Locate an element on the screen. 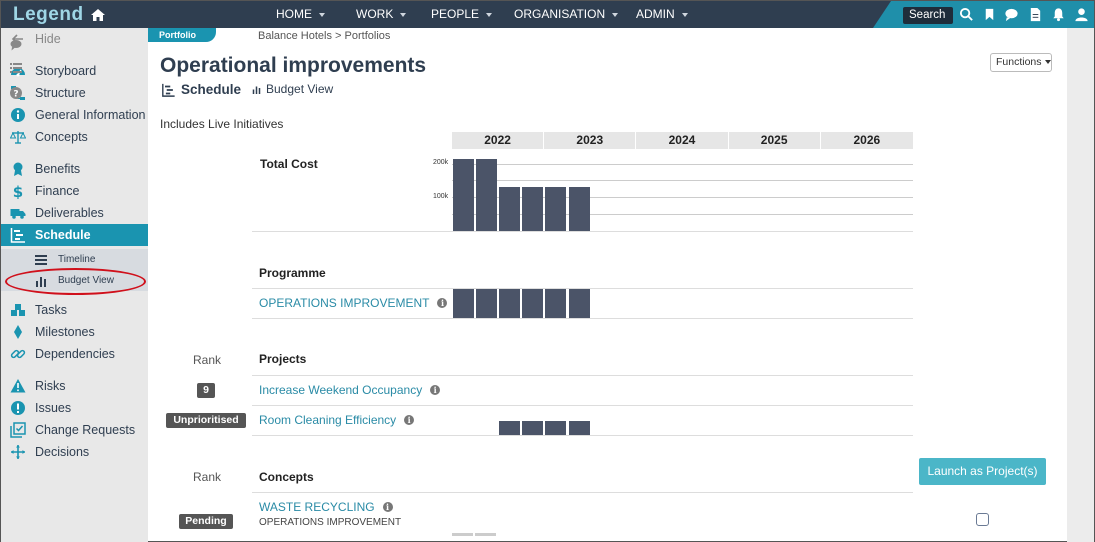  sidebar-item-risks: Risks is located at coordinates (74, 386).